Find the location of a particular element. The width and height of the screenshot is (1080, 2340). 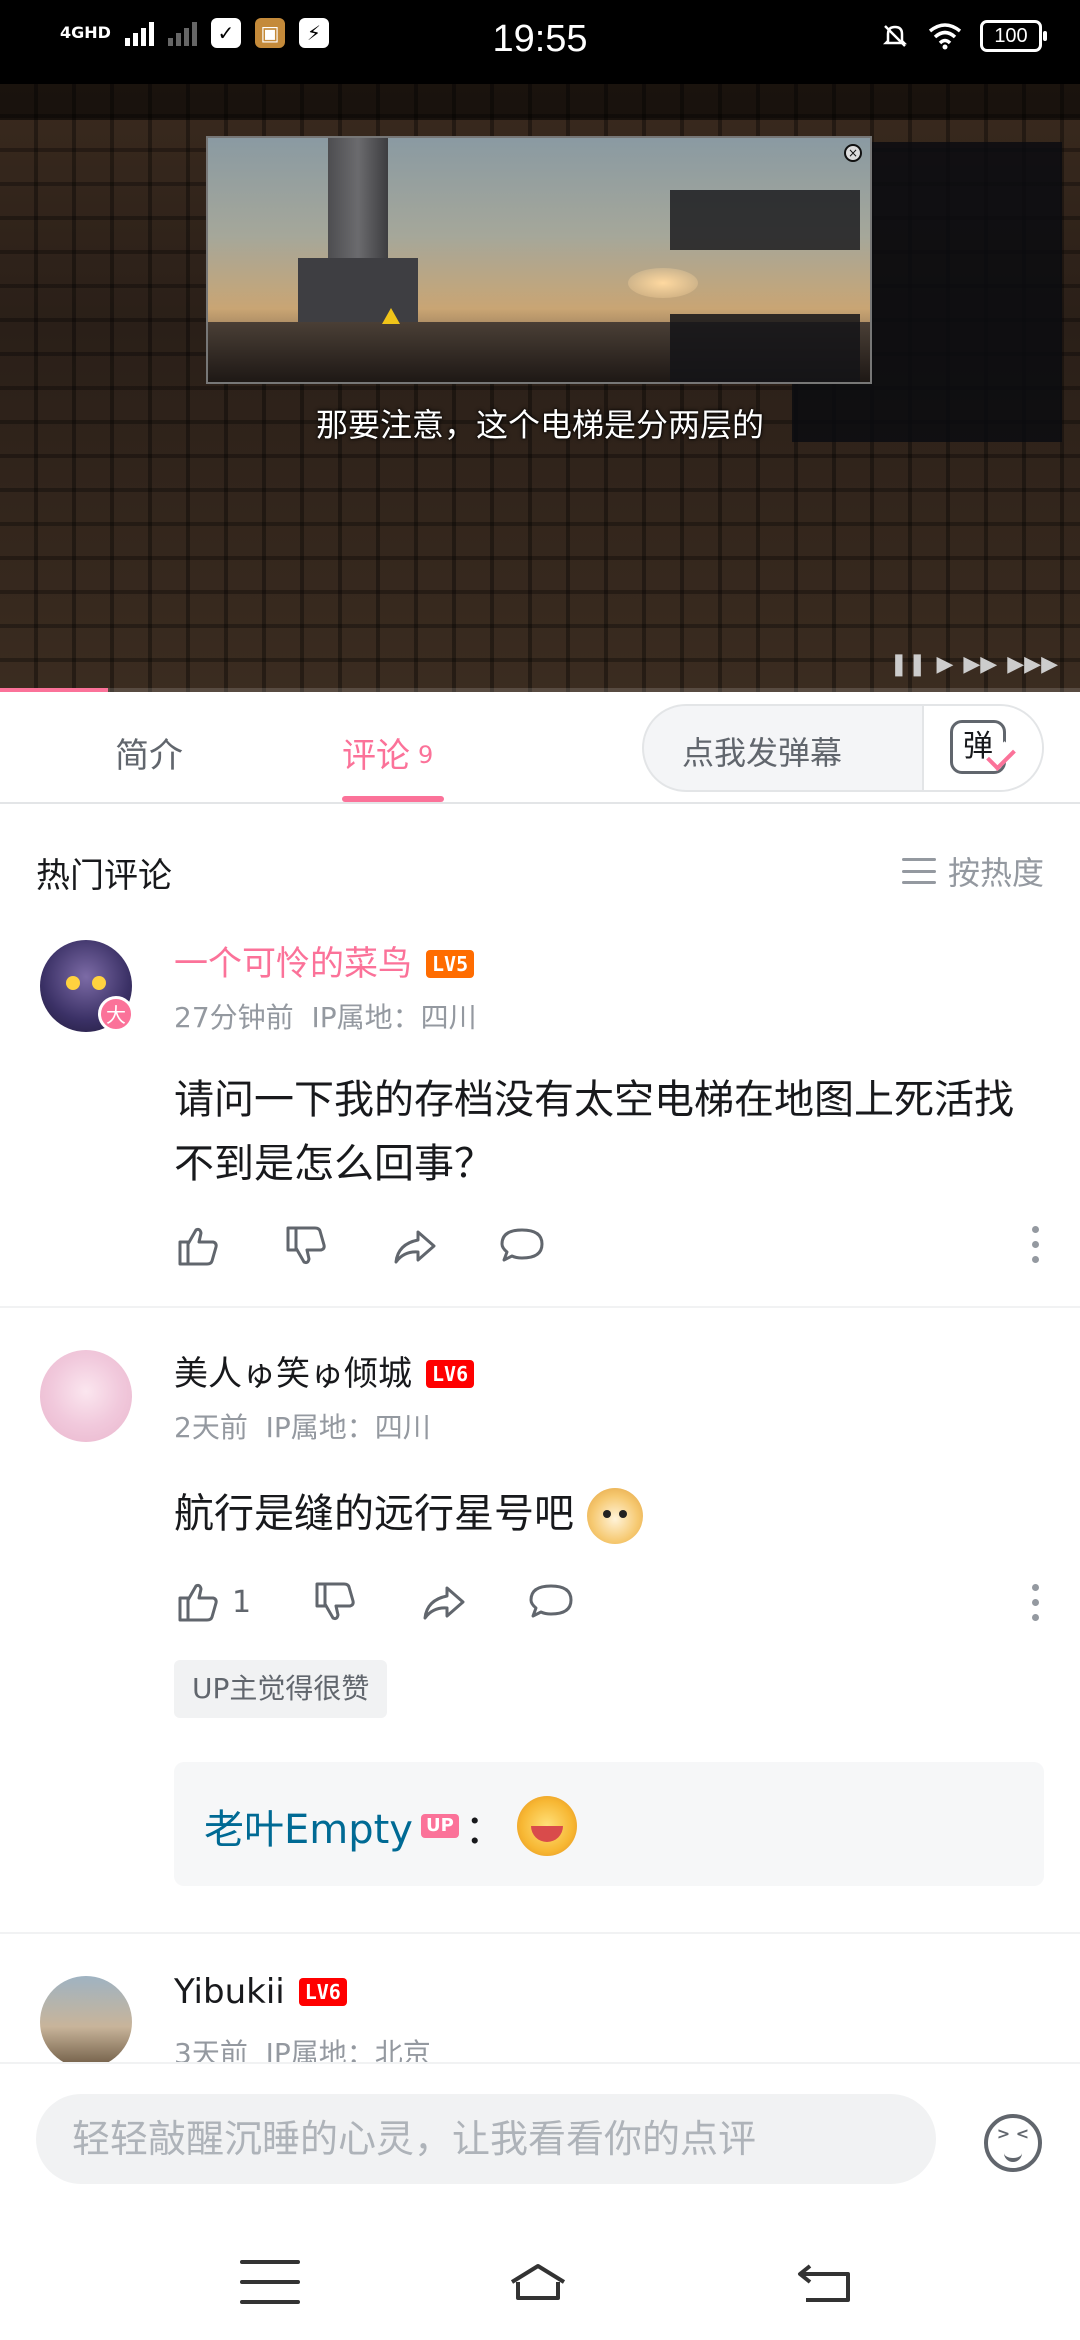

emoji-face-icon is located at coordinates (1013, 2143).